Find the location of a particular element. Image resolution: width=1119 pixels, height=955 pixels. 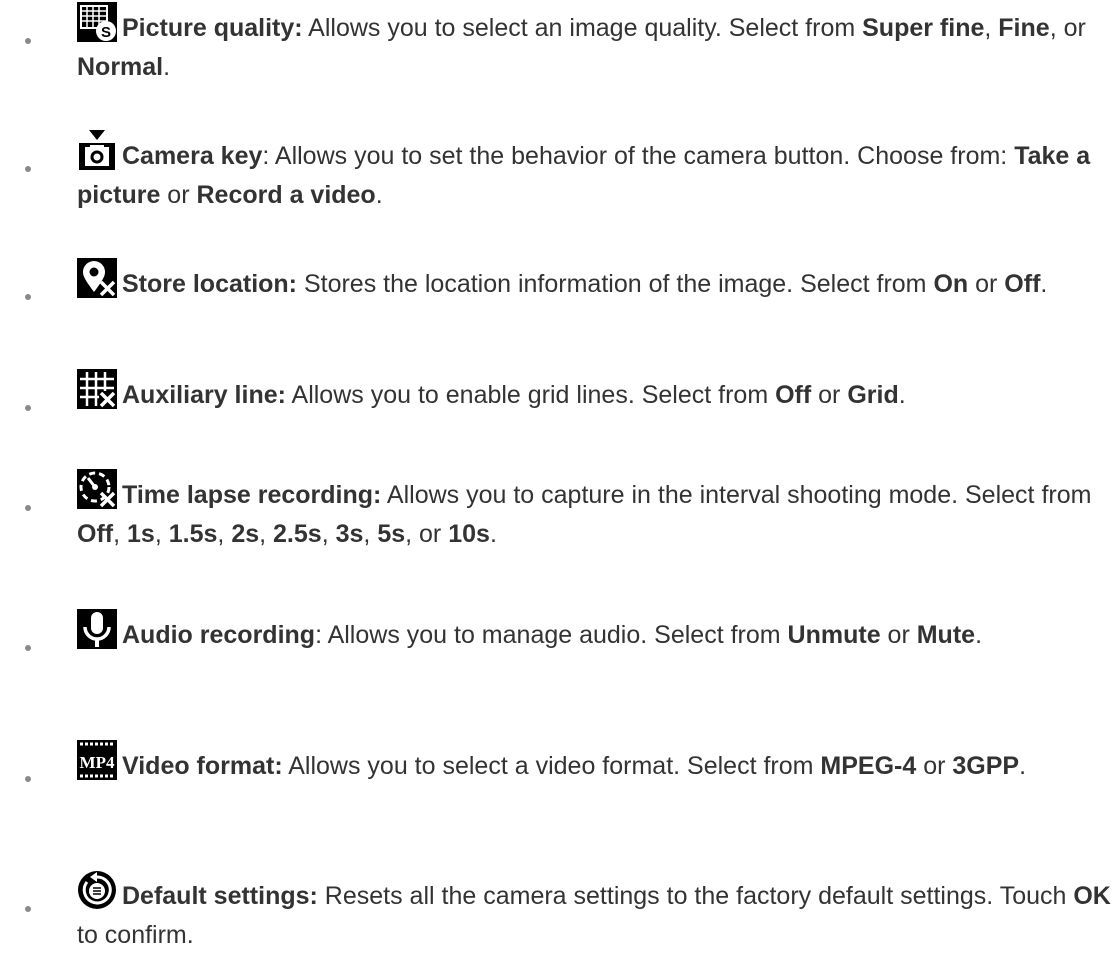

picture-quality-icon: S is located at coordinates (97, 22).